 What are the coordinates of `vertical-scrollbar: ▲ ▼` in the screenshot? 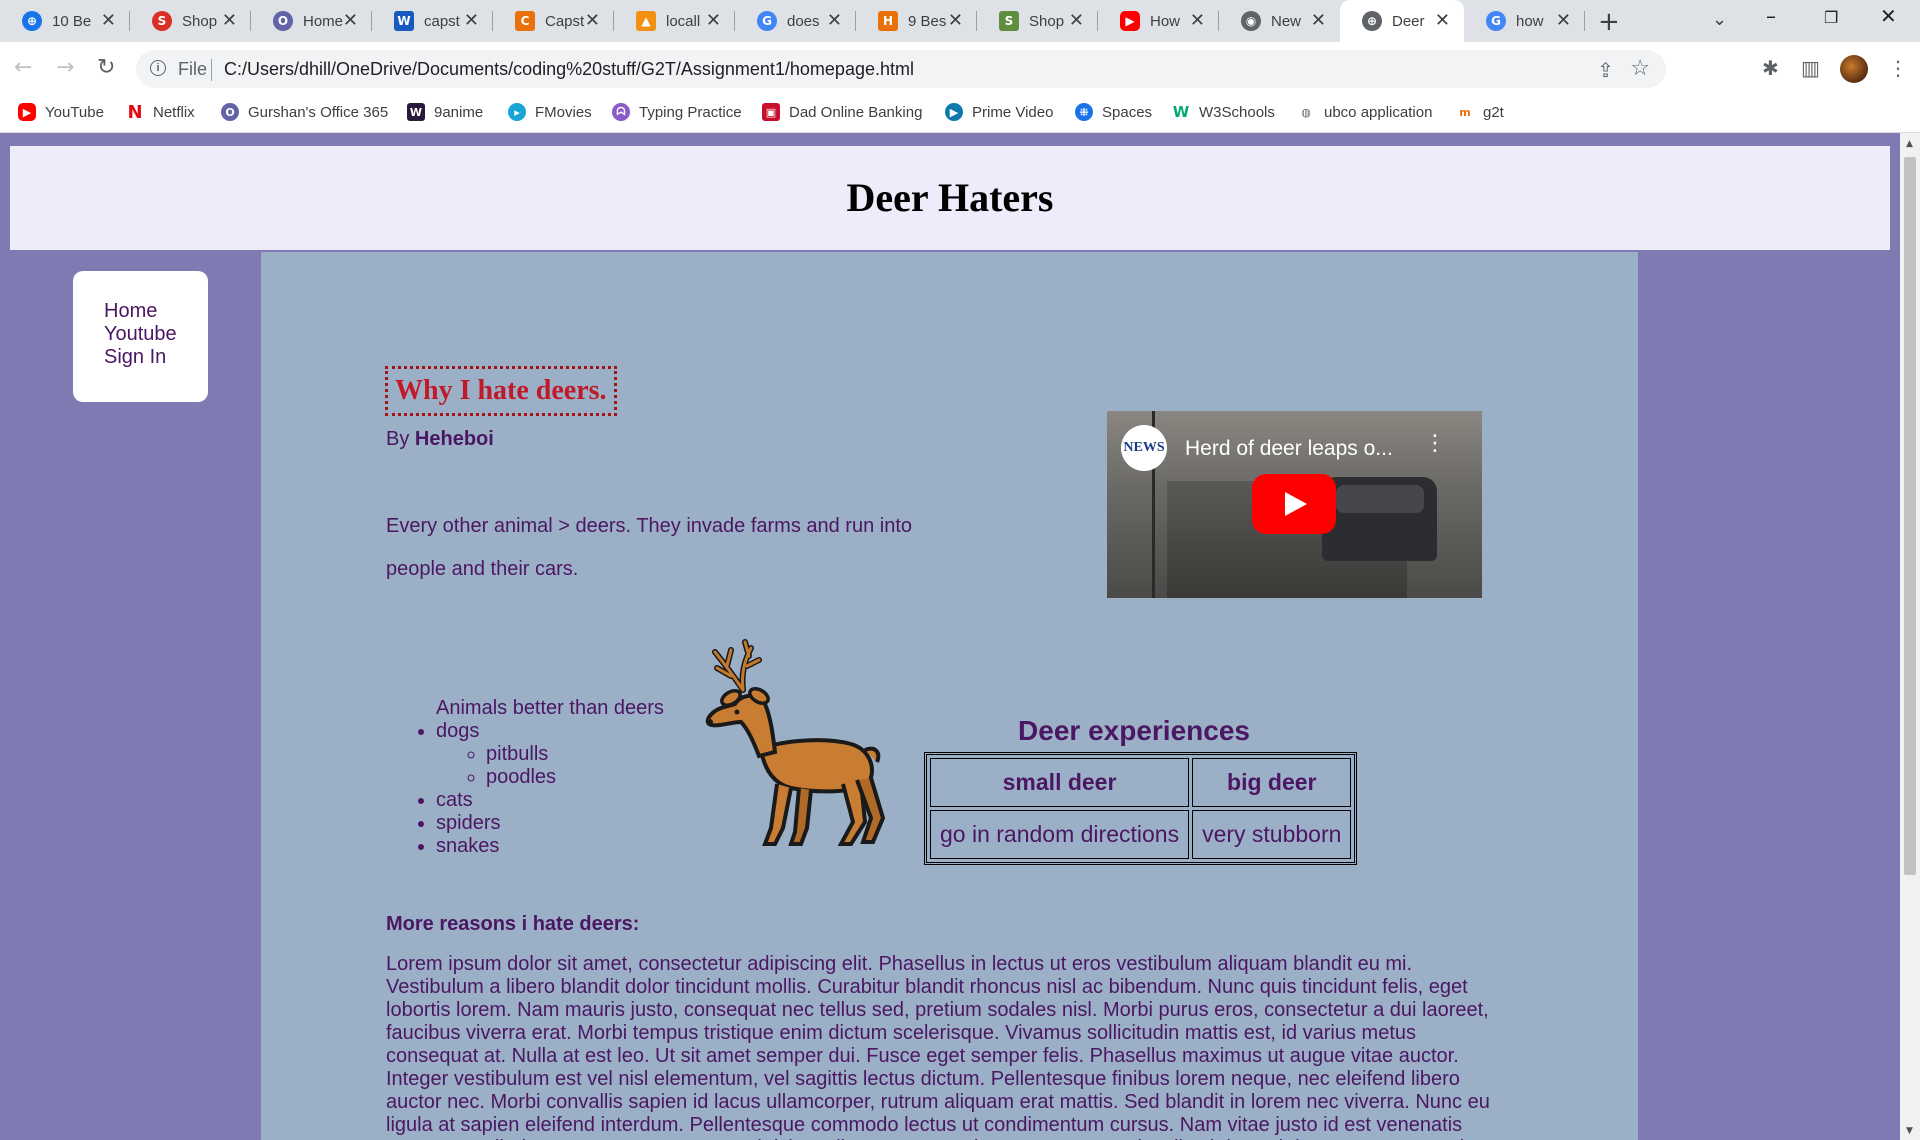 It's located at (1910, 636).